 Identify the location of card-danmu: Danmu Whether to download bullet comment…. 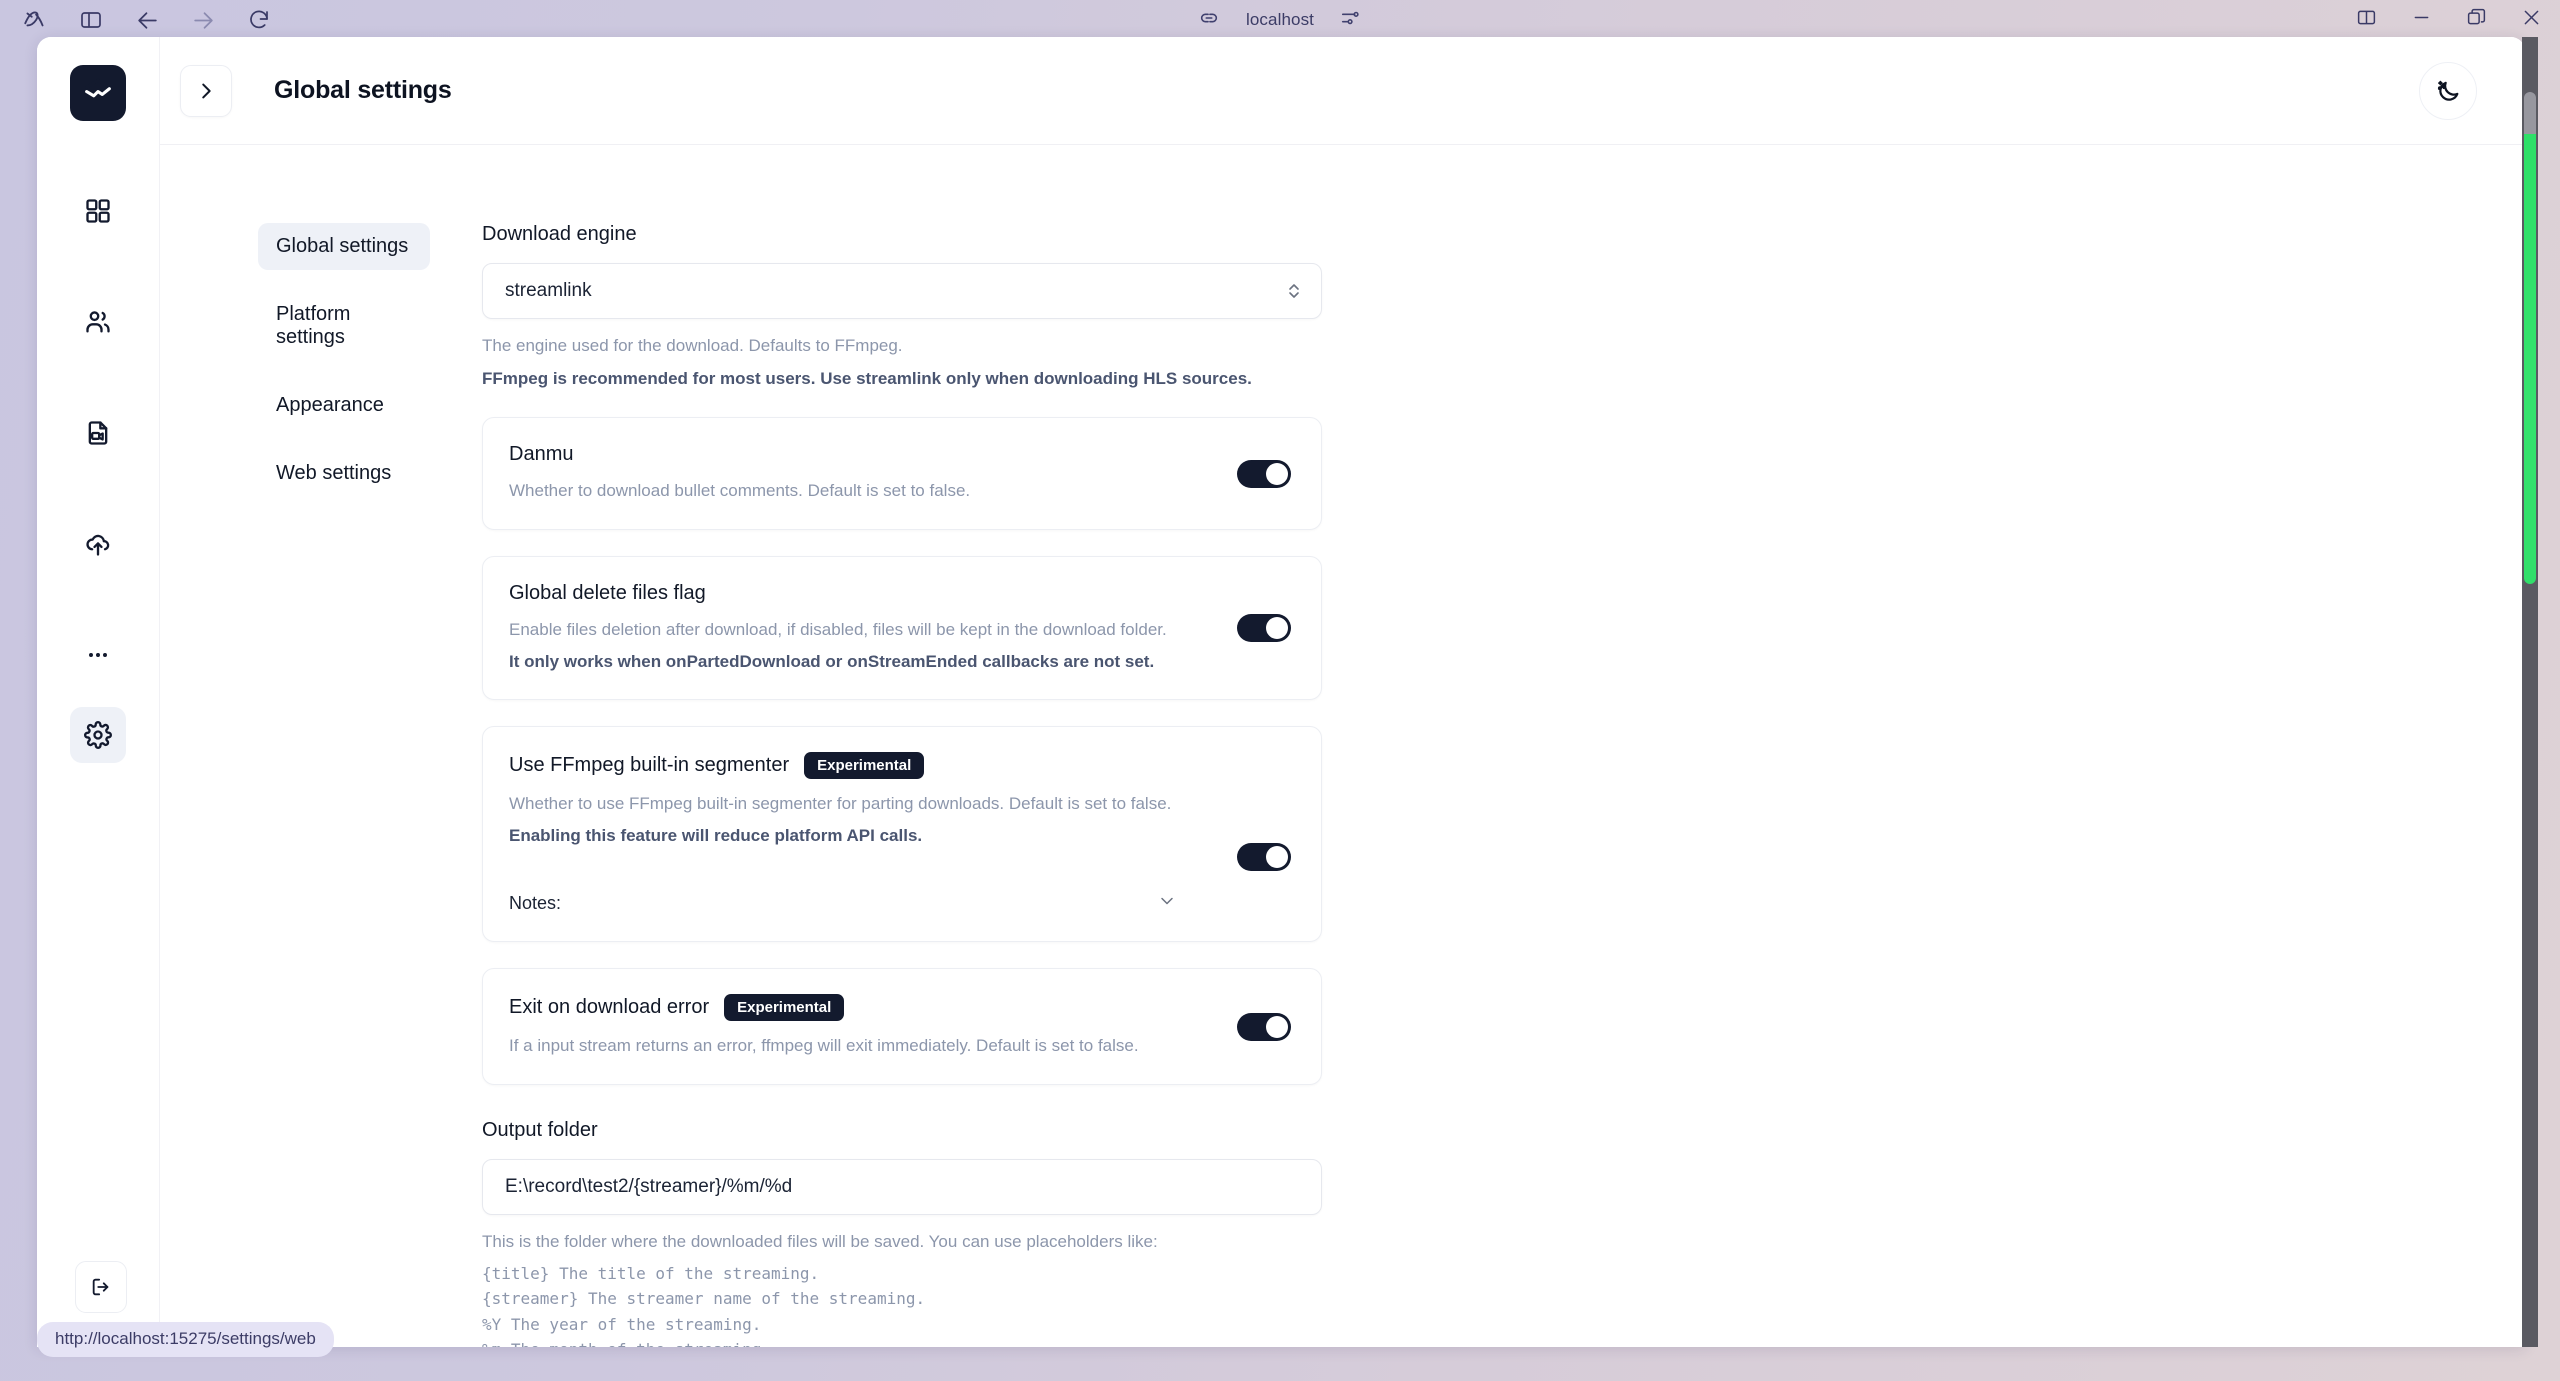
(902, 473).